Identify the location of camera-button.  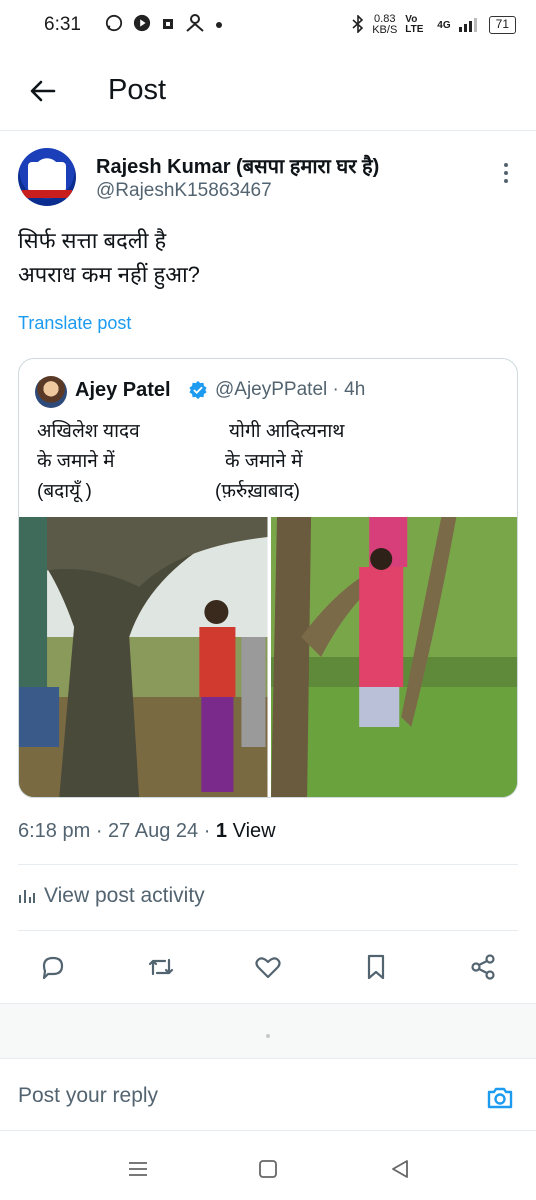
(500, 1098).